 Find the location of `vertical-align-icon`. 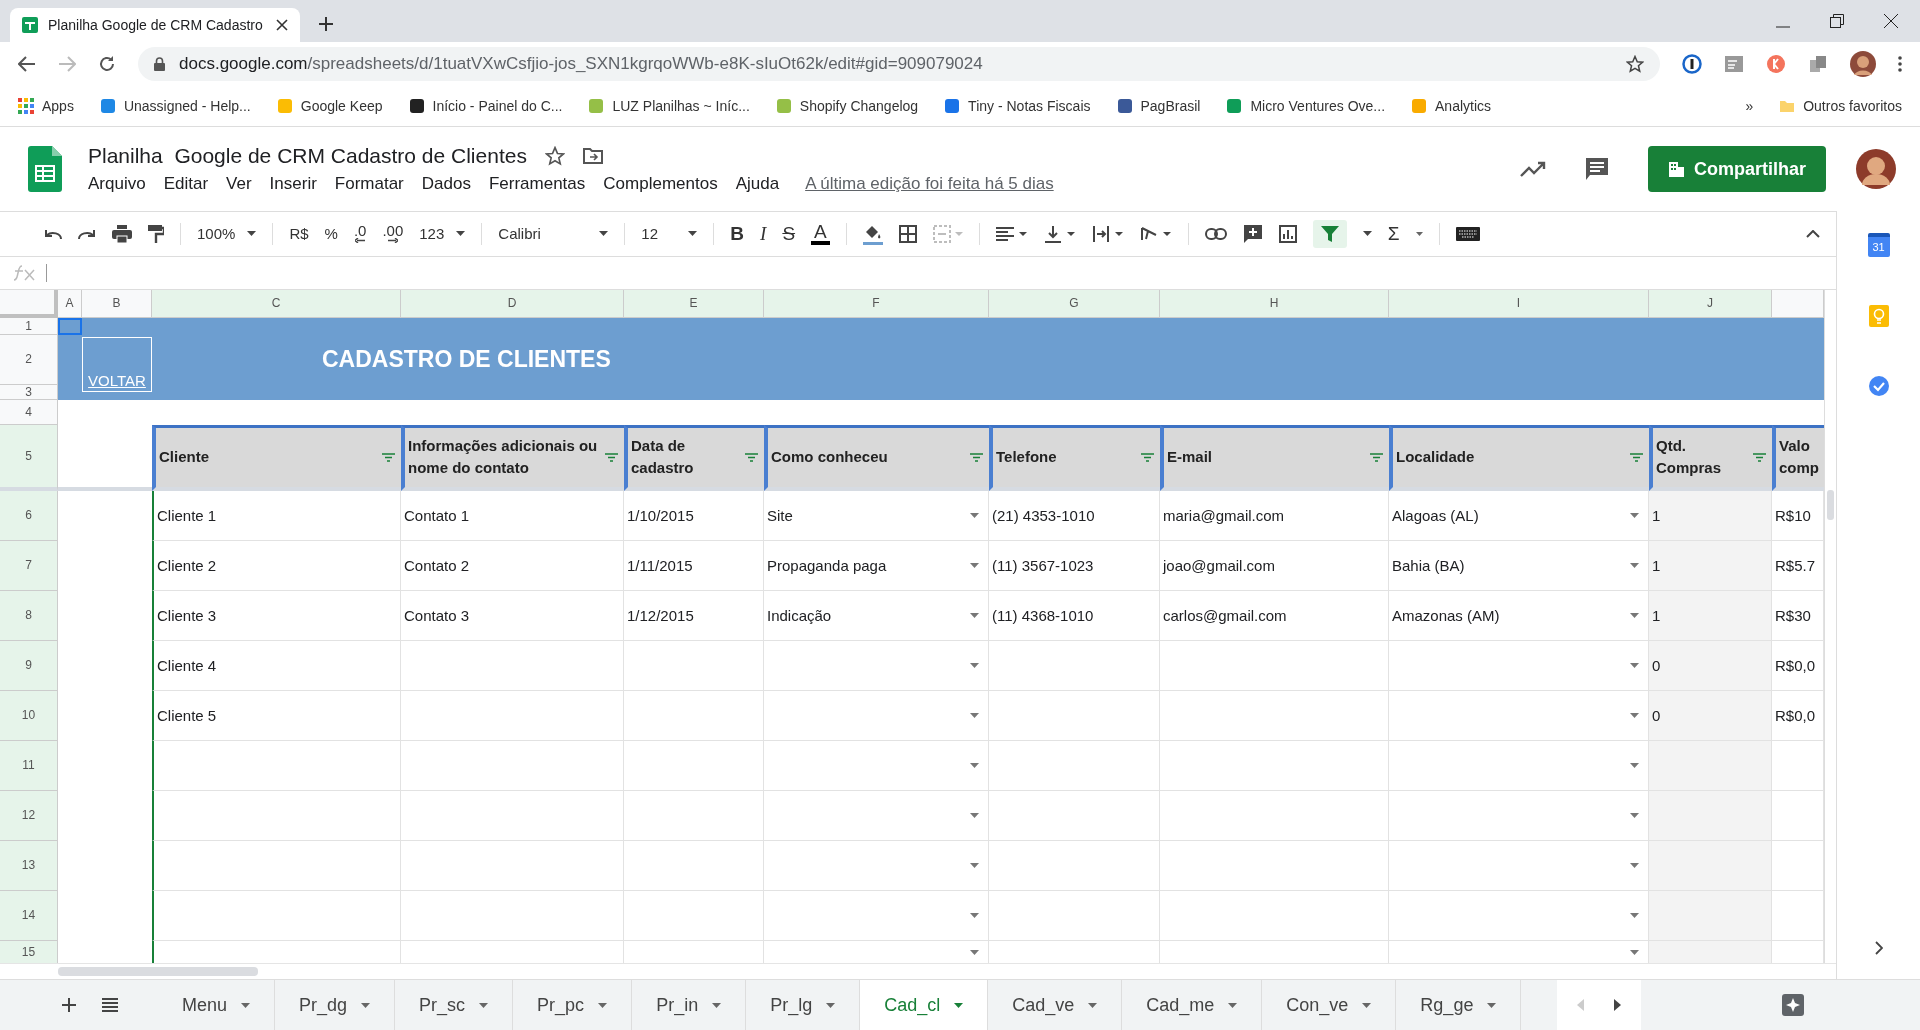

vertical-align-icon is located at coordinates (1059, 233).